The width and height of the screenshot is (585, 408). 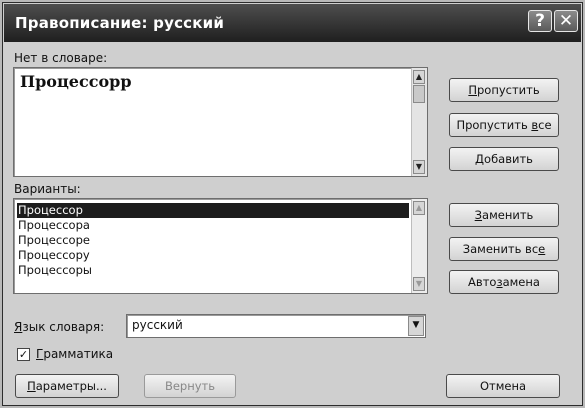 I want to click on suggestion-item: Процессору, so click(x=213, y=255).